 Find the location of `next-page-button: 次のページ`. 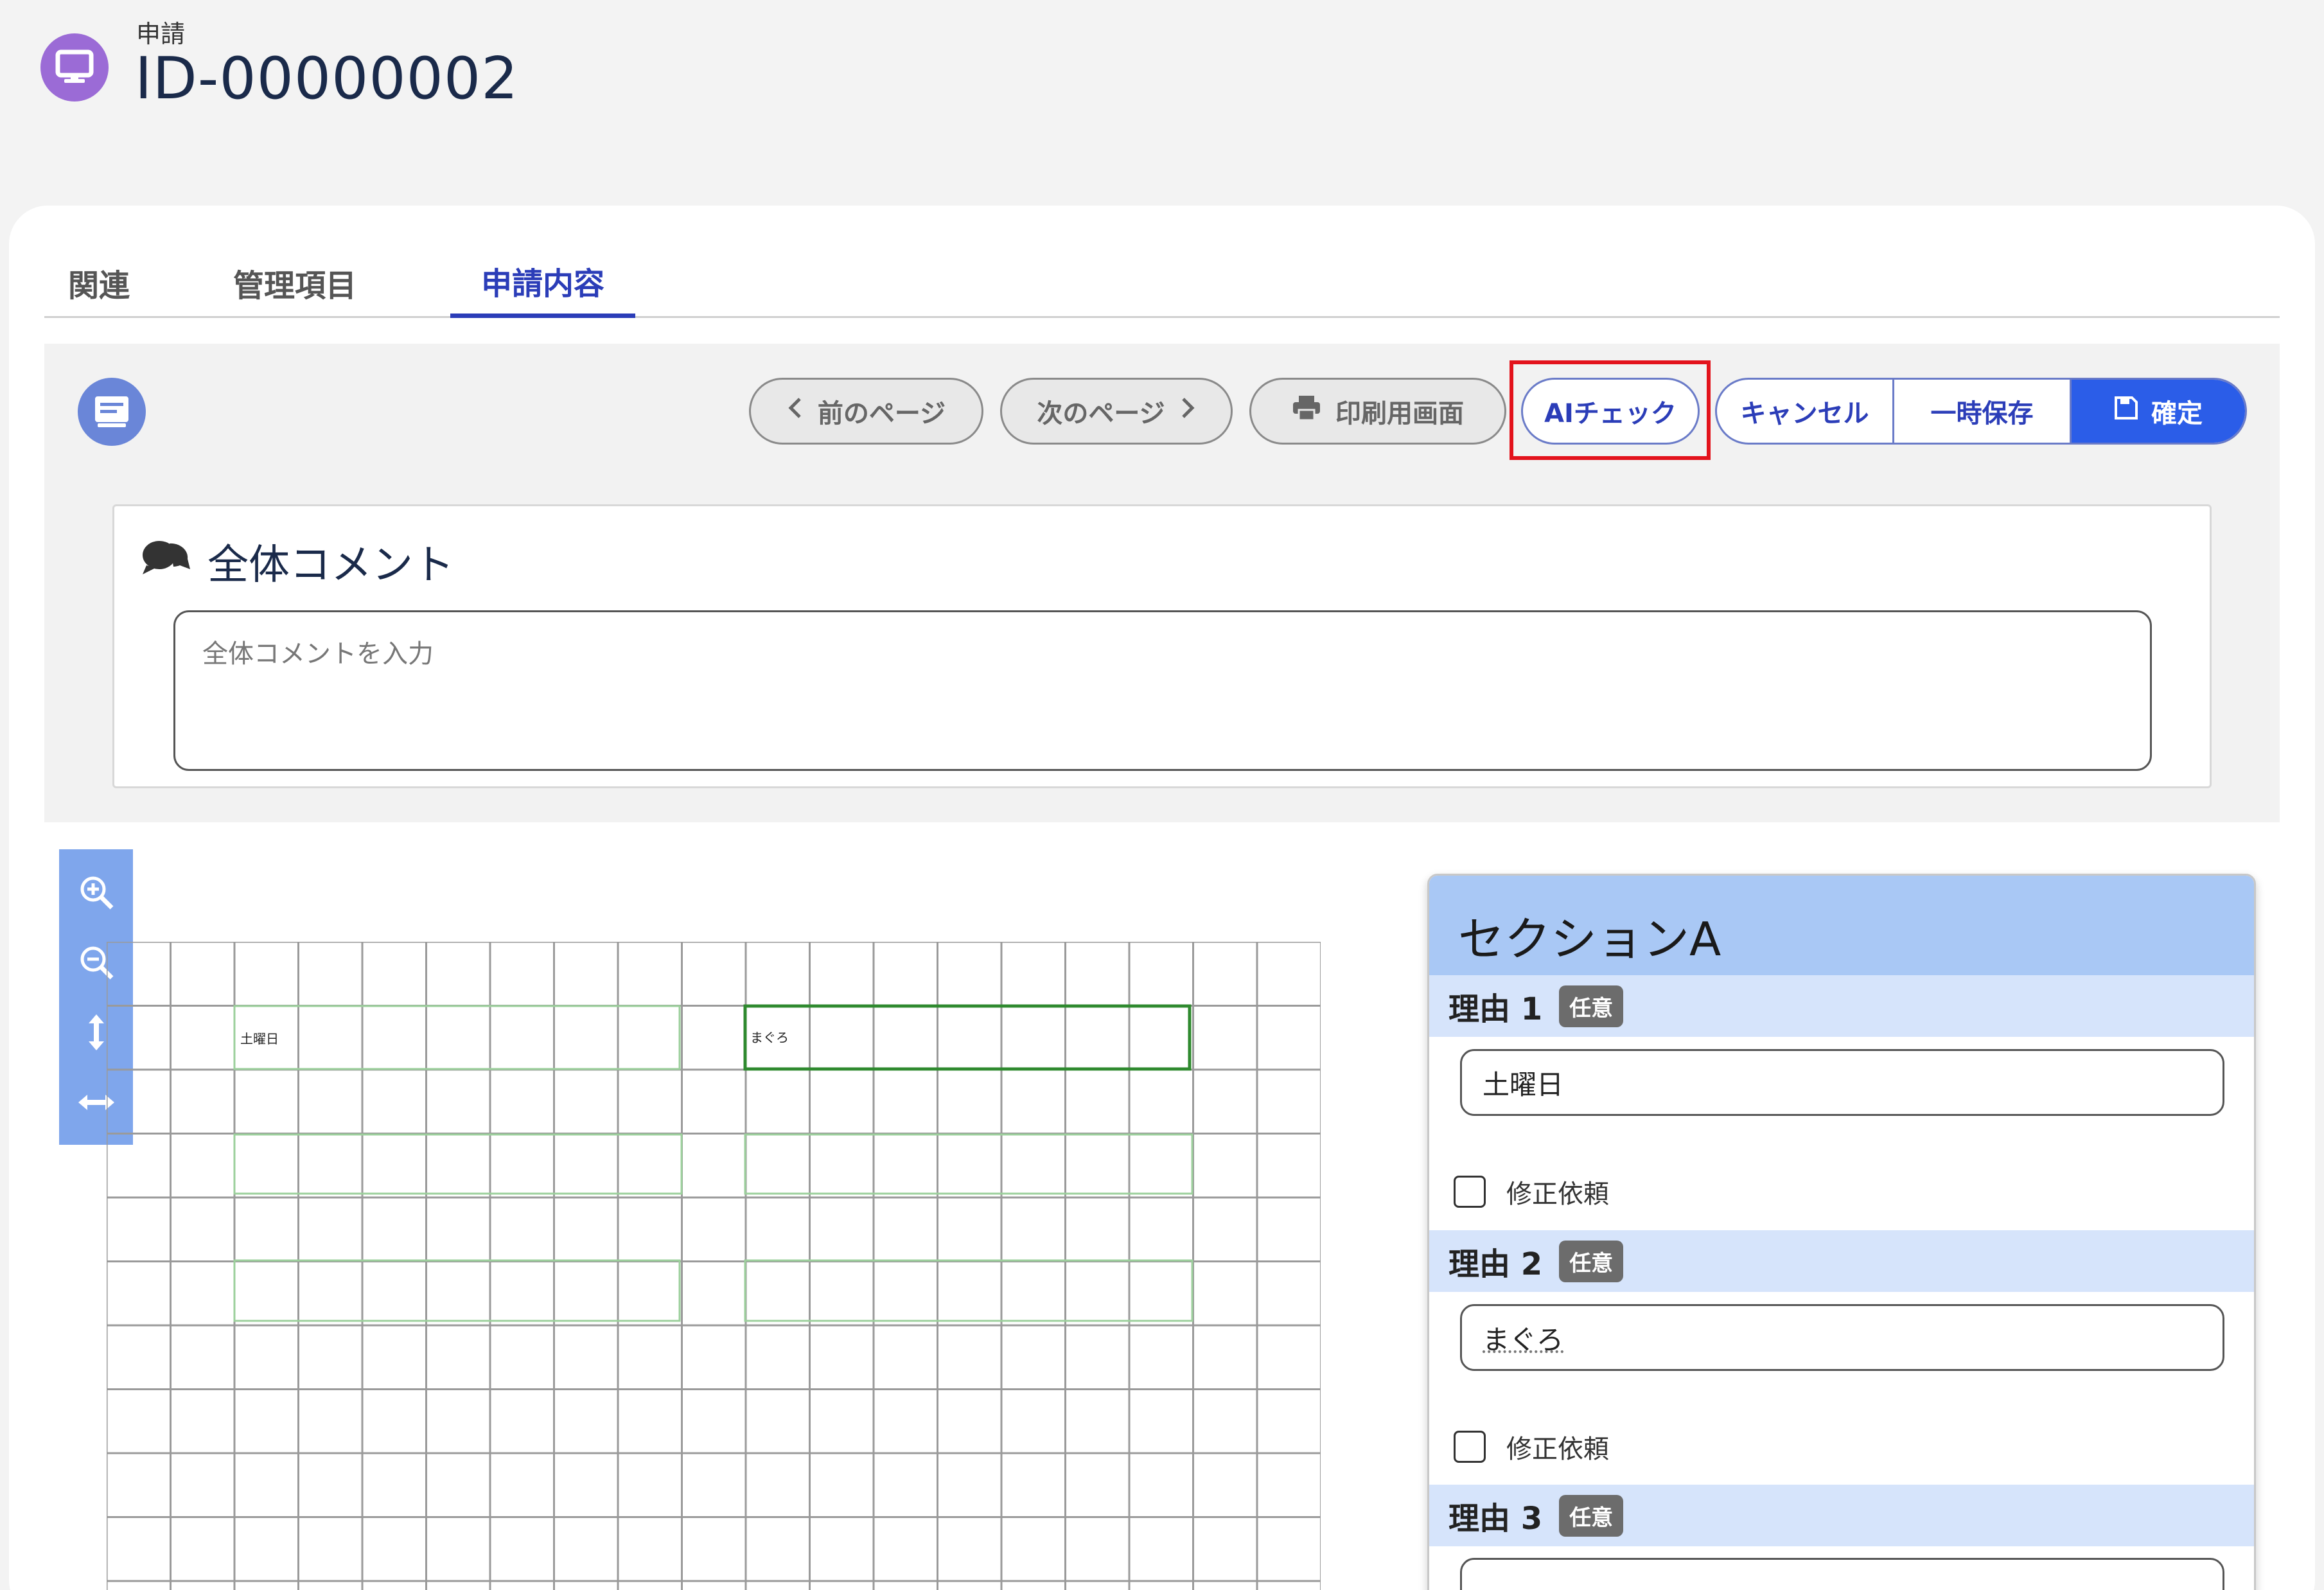

next-page-button: 次のページ is located at coordinates (1116, 412).